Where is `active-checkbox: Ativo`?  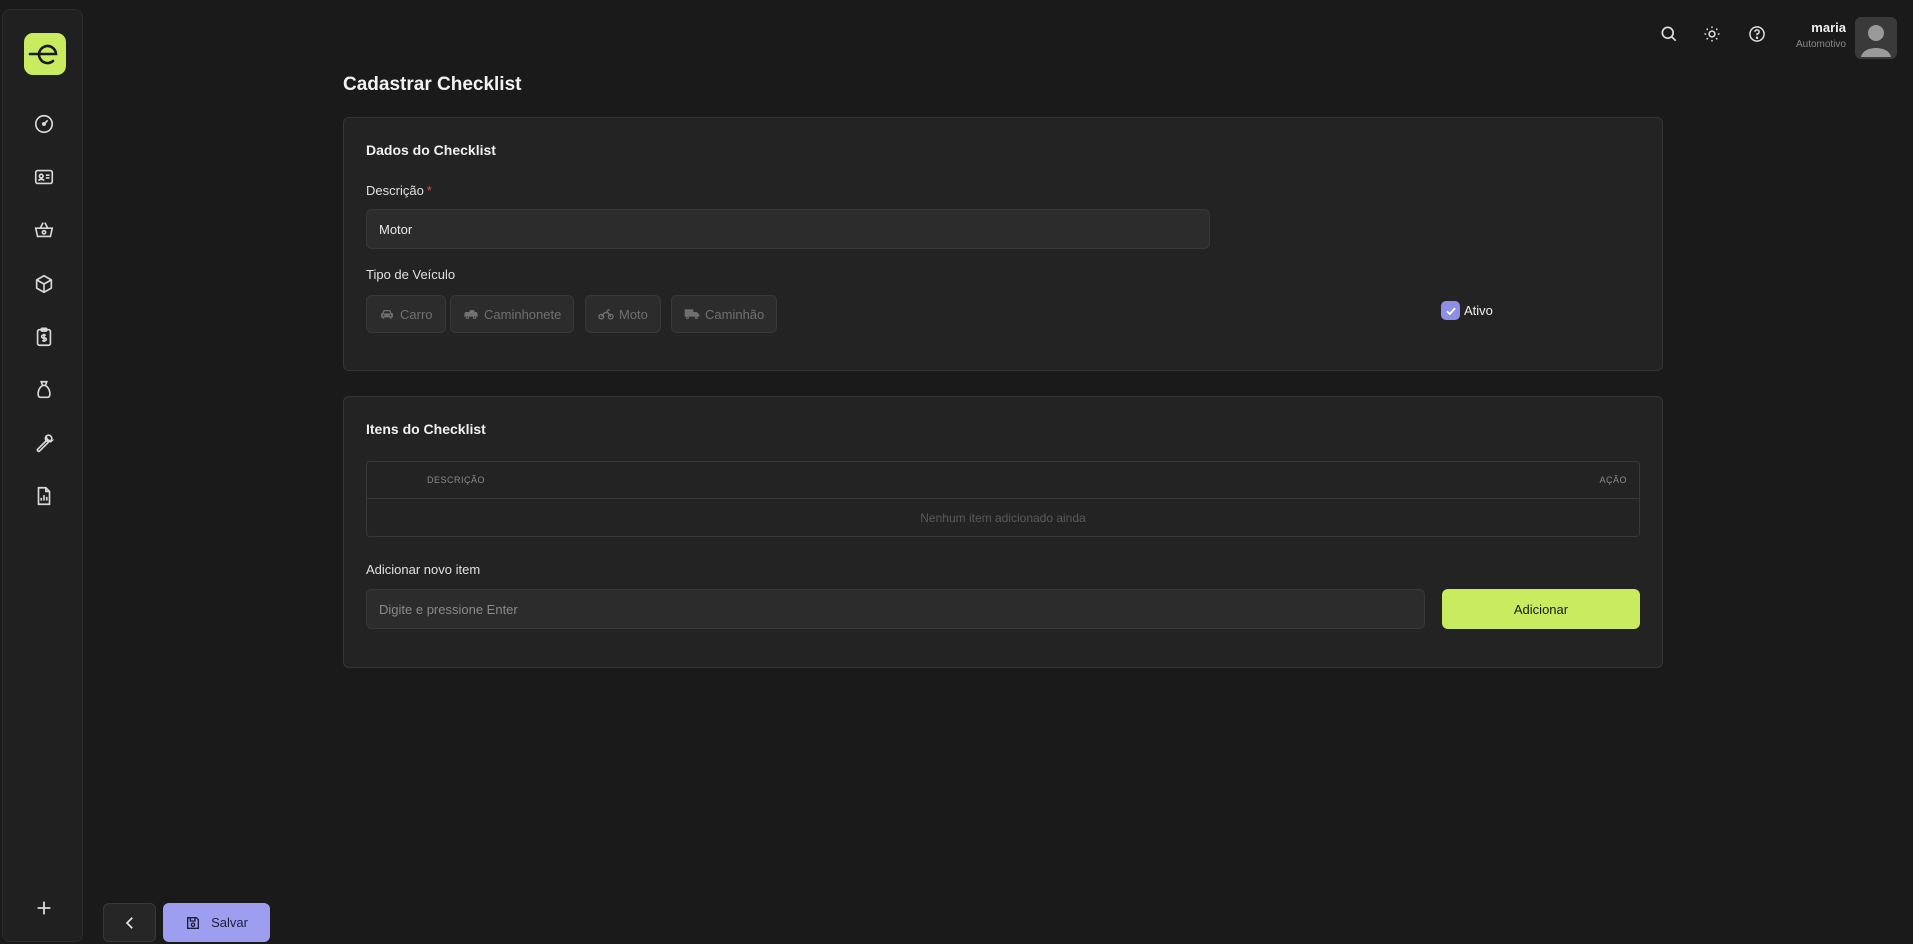 active-checkbox: Ativo is located at coordinates (1467, 310).